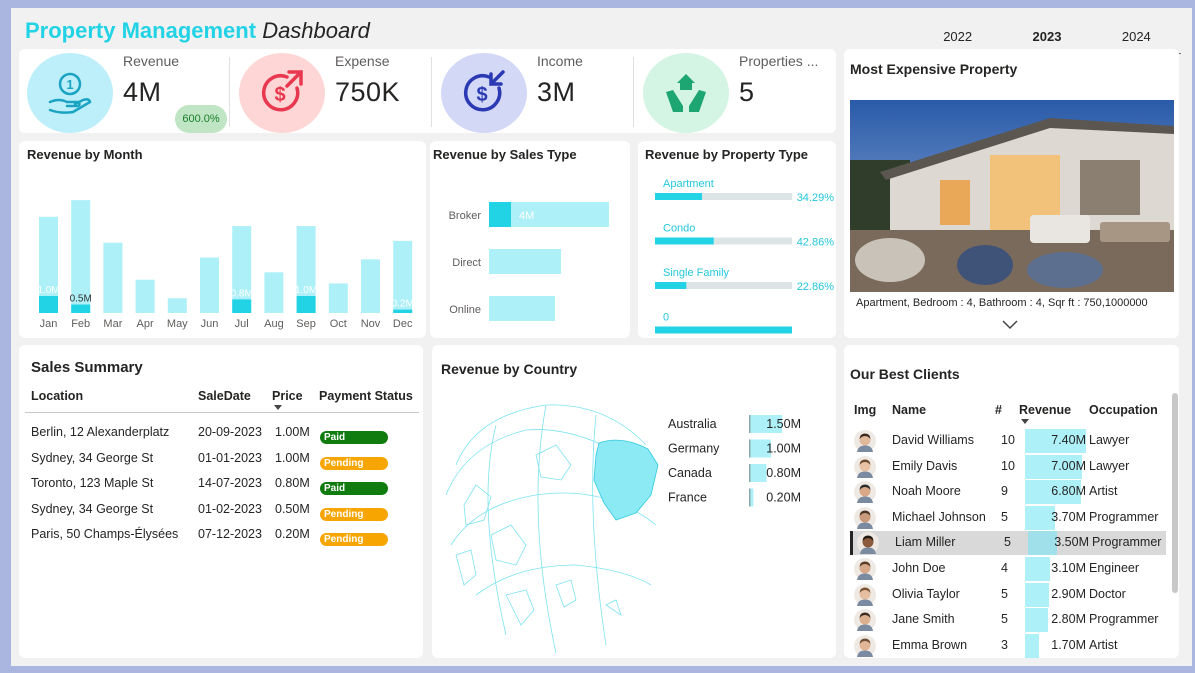 The height and width of the screenshot is (673, 1195). I want to click on kpi-revenue-label: Revenue, so click(151, 61).